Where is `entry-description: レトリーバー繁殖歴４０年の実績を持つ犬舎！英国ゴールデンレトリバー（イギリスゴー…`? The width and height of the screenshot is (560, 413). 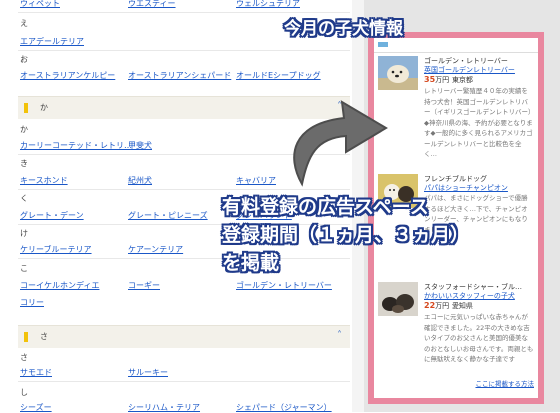
entry-description: レトリーバー繁殖歴４０年の実績を持つ犬舎！英国ゴールデンレトリバー（イギリスゴー… is located at coordinates (478, 122).